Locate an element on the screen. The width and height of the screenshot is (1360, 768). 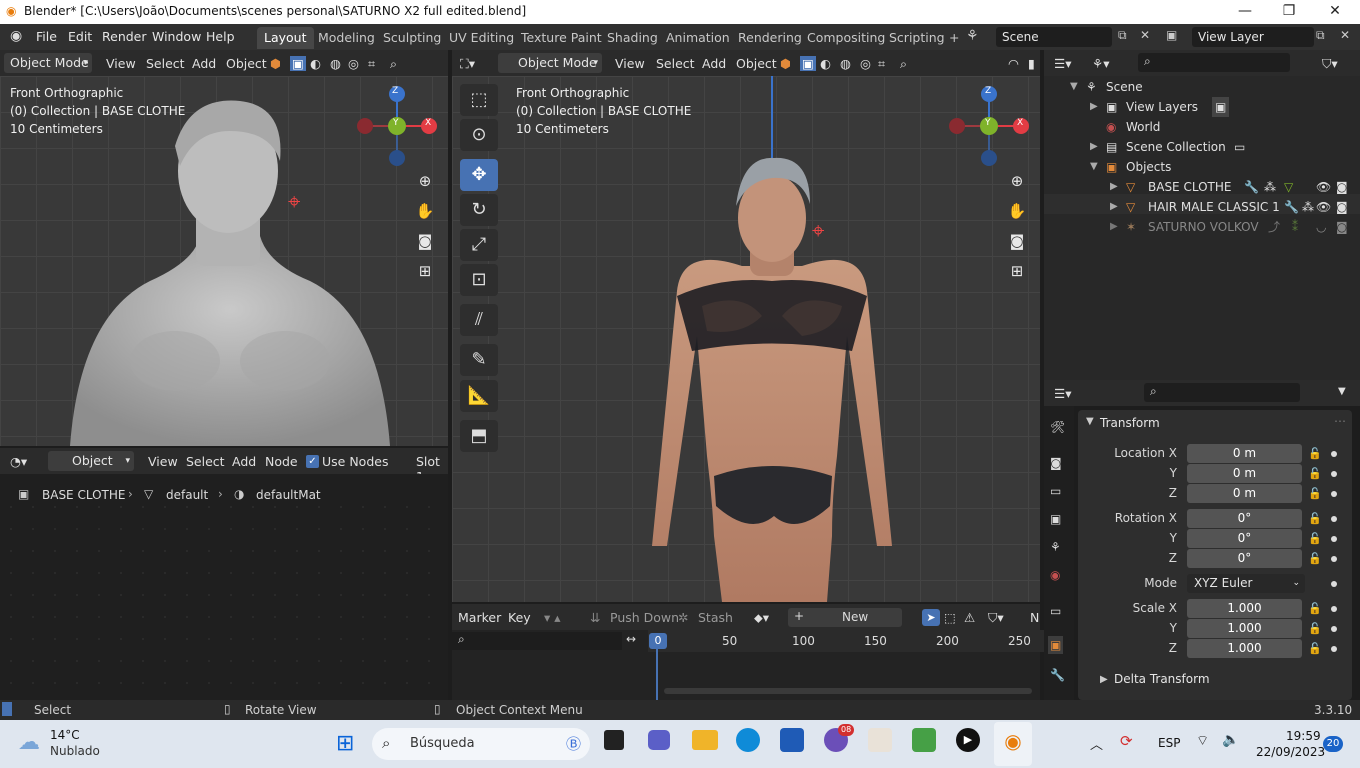
tab-compositing: Compositing is located at coordinates (846, 38).